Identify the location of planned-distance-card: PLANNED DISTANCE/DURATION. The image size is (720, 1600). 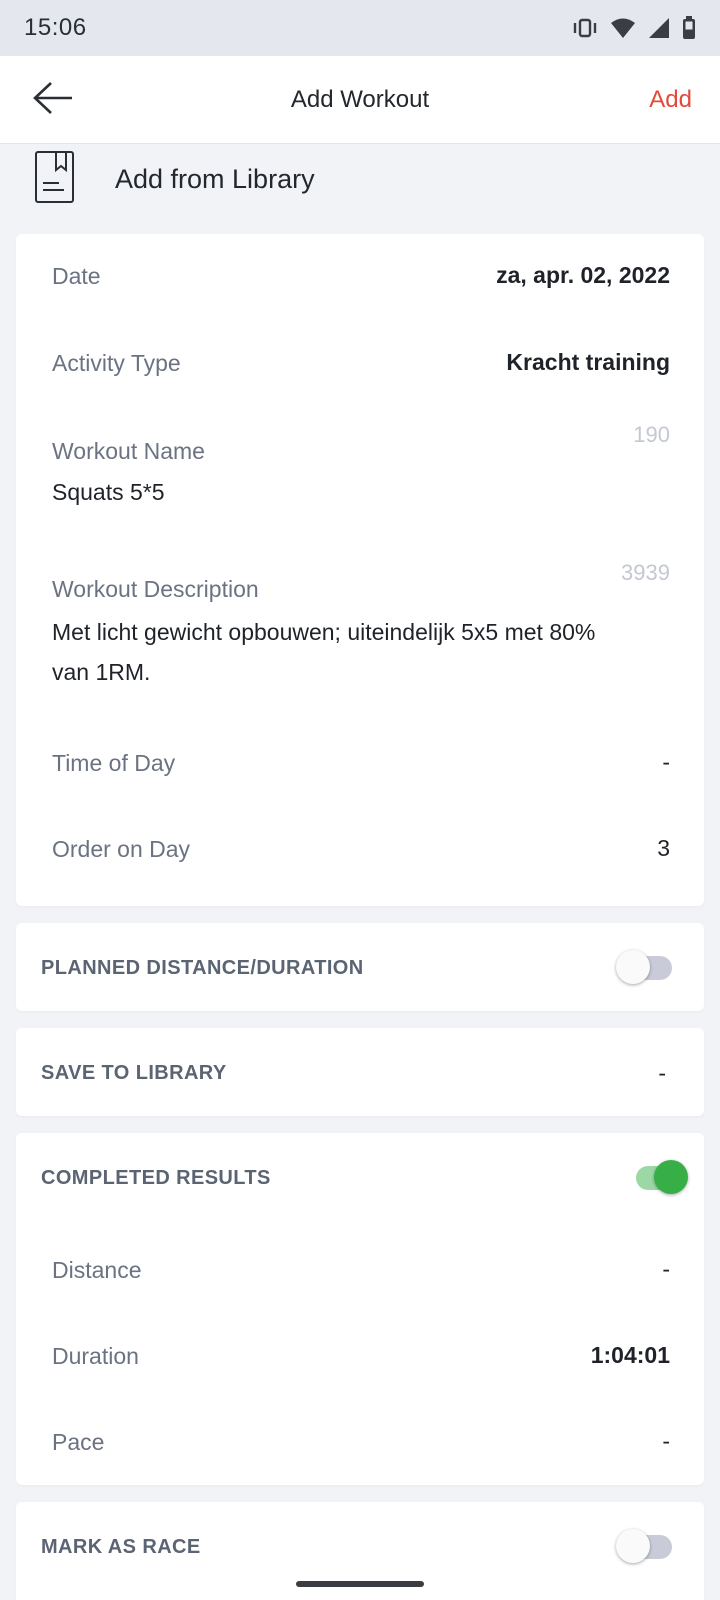
(360, 967).